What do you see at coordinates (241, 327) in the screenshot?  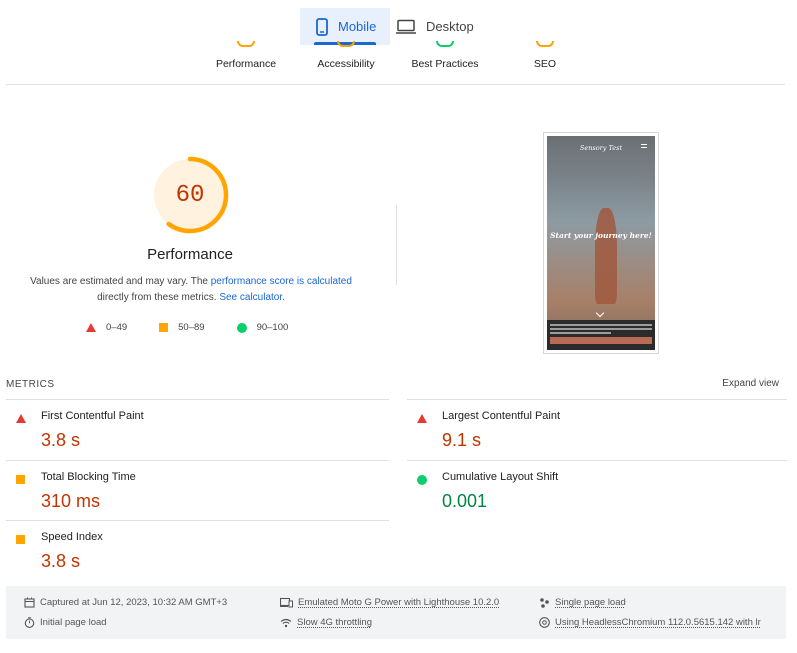 I see `circle-icon` at bounding box center [241, 327].